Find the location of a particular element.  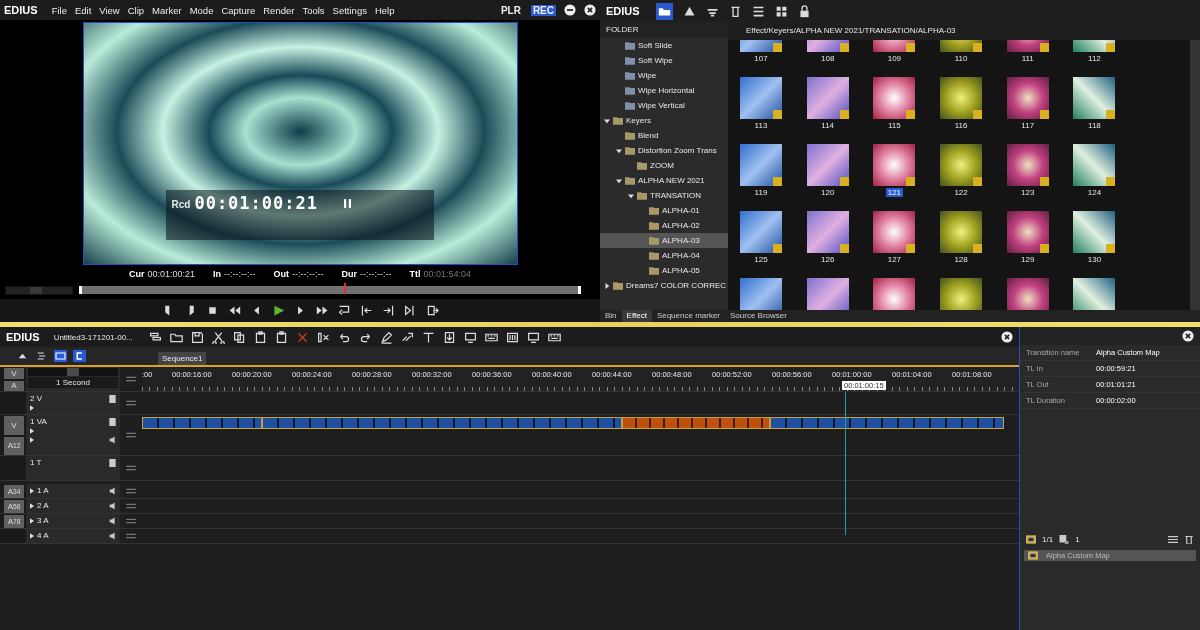

folder-item: Soft Wipe is located at coordinates (664, 60).